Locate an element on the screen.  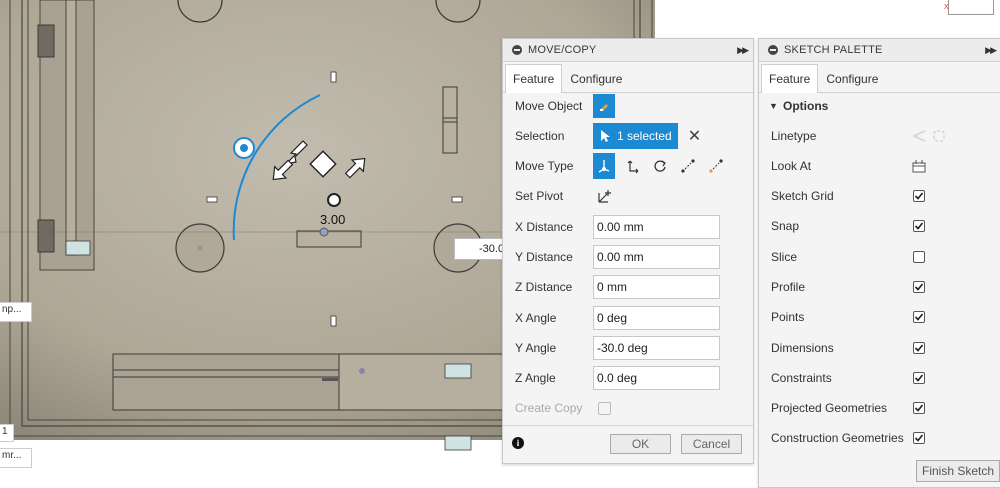
dimensions-checkbox is located at coordinates (919, 347).